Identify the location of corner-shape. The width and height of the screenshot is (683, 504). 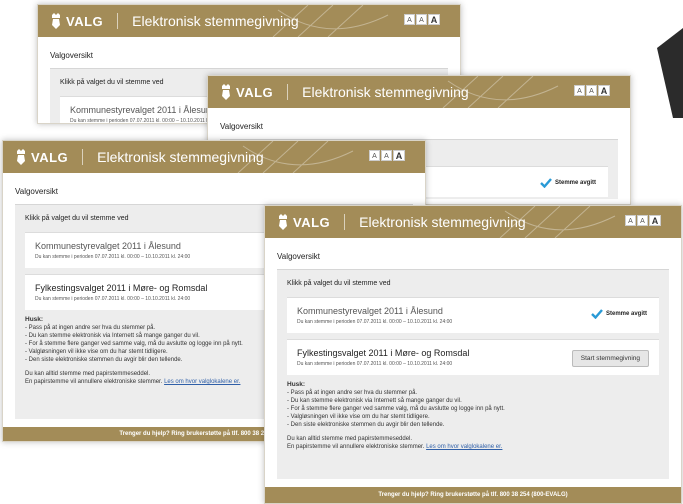
(670, 73).